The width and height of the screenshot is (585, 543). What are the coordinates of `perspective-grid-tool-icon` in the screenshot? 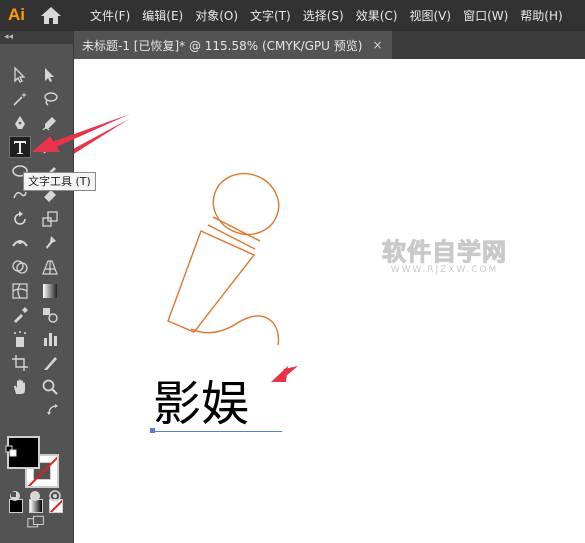 It's located at (50, 267).